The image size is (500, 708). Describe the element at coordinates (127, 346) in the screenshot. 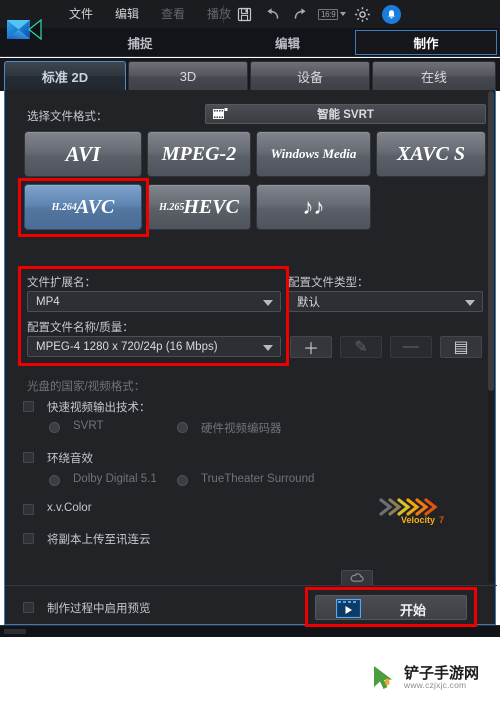

I see `profile-name-value: MPEG-4 1280 x 720/24p (16 Mbps)` at that location.